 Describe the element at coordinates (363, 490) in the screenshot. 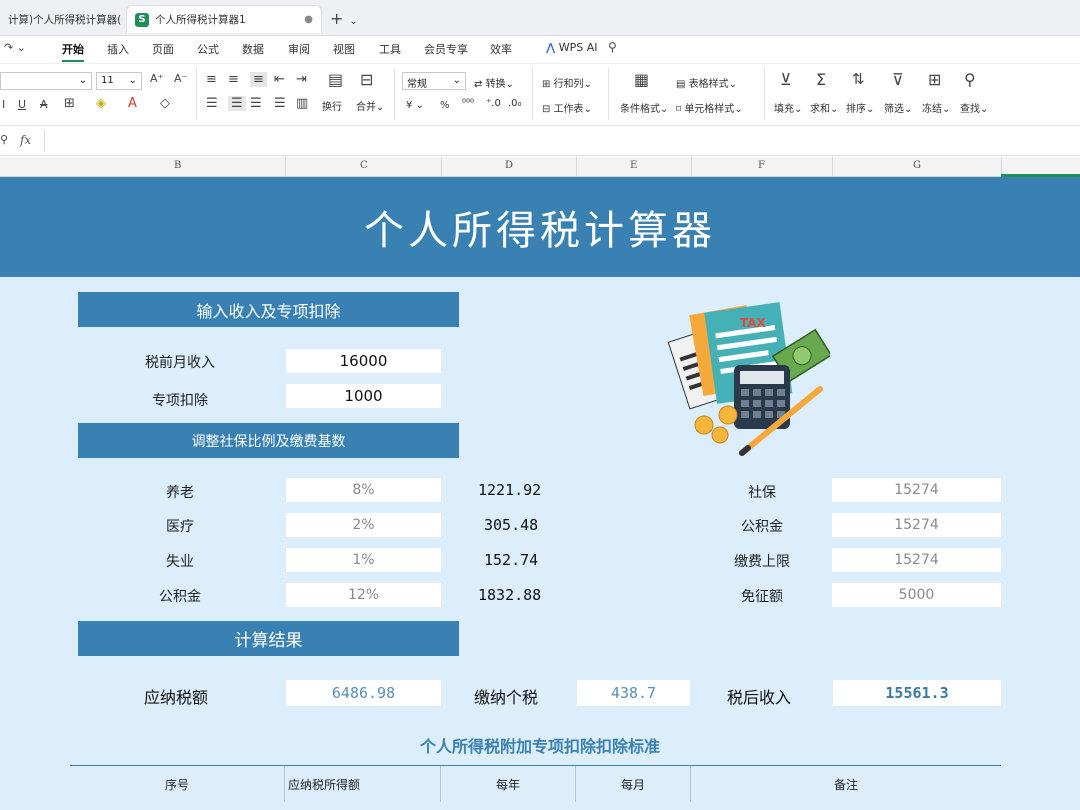

I see `rate-input: 8%` at that location.